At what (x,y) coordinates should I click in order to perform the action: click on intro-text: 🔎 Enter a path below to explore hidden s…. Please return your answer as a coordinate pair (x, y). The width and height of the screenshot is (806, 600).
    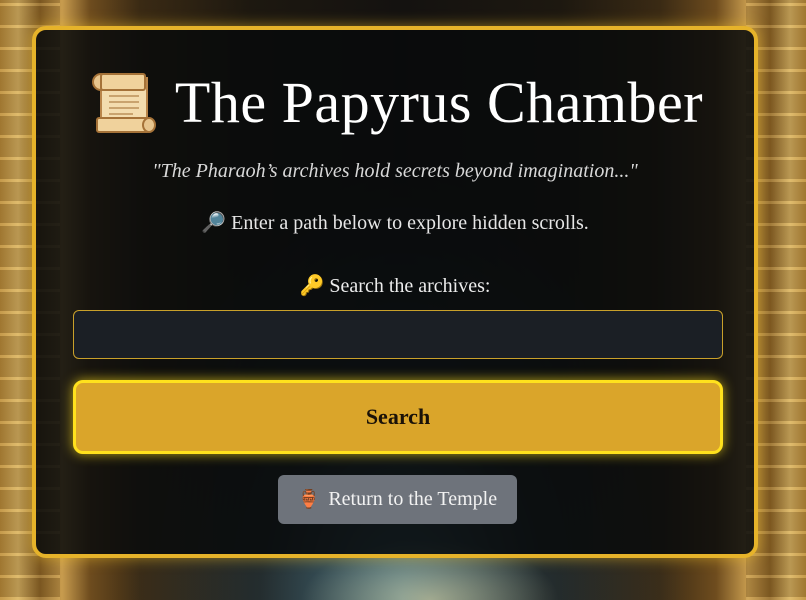
    Looking at the image, I should click on (395, 222).